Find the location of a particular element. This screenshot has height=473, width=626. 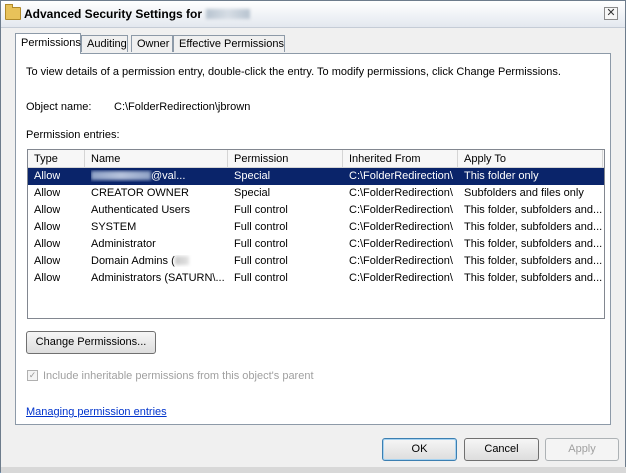

inherit-permissions-checkbox: ✓ is located at coordinates (32, 375).